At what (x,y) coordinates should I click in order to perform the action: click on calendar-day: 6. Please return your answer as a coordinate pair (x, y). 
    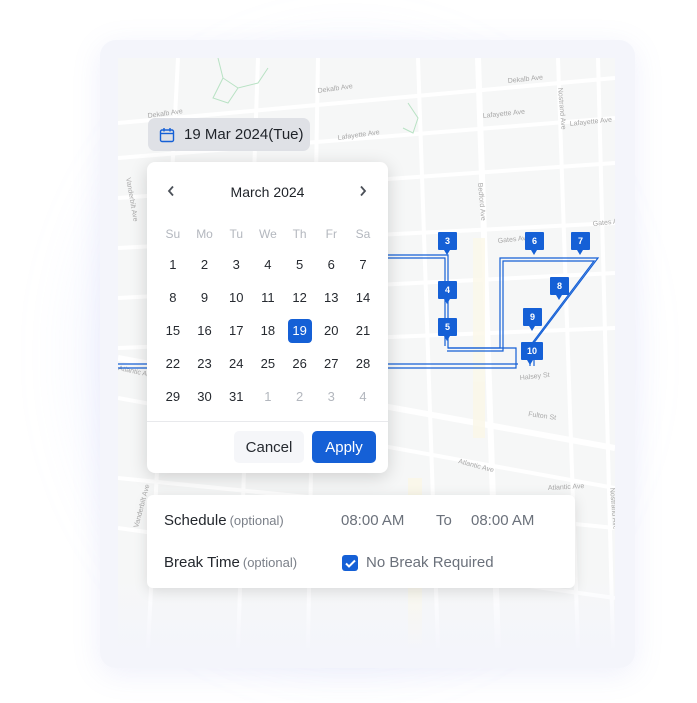
    Looking at the image, I should click on (331, 265).